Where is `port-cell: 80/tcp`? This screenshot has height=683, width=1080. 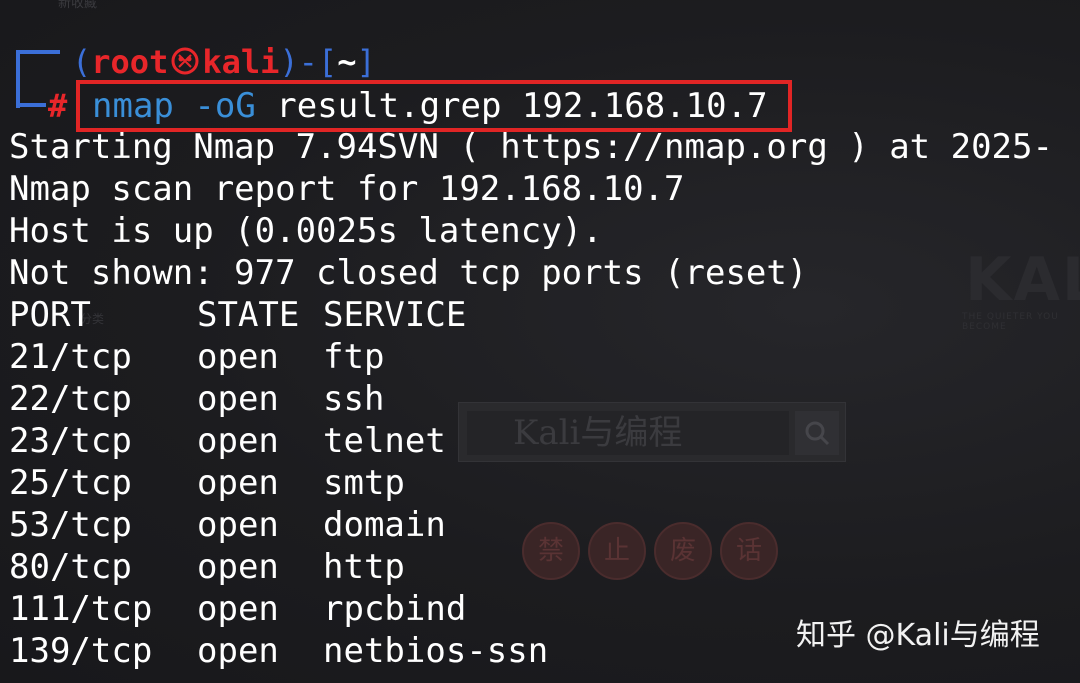 port-cell: 80/tcp is located at coordinates (70, 567).